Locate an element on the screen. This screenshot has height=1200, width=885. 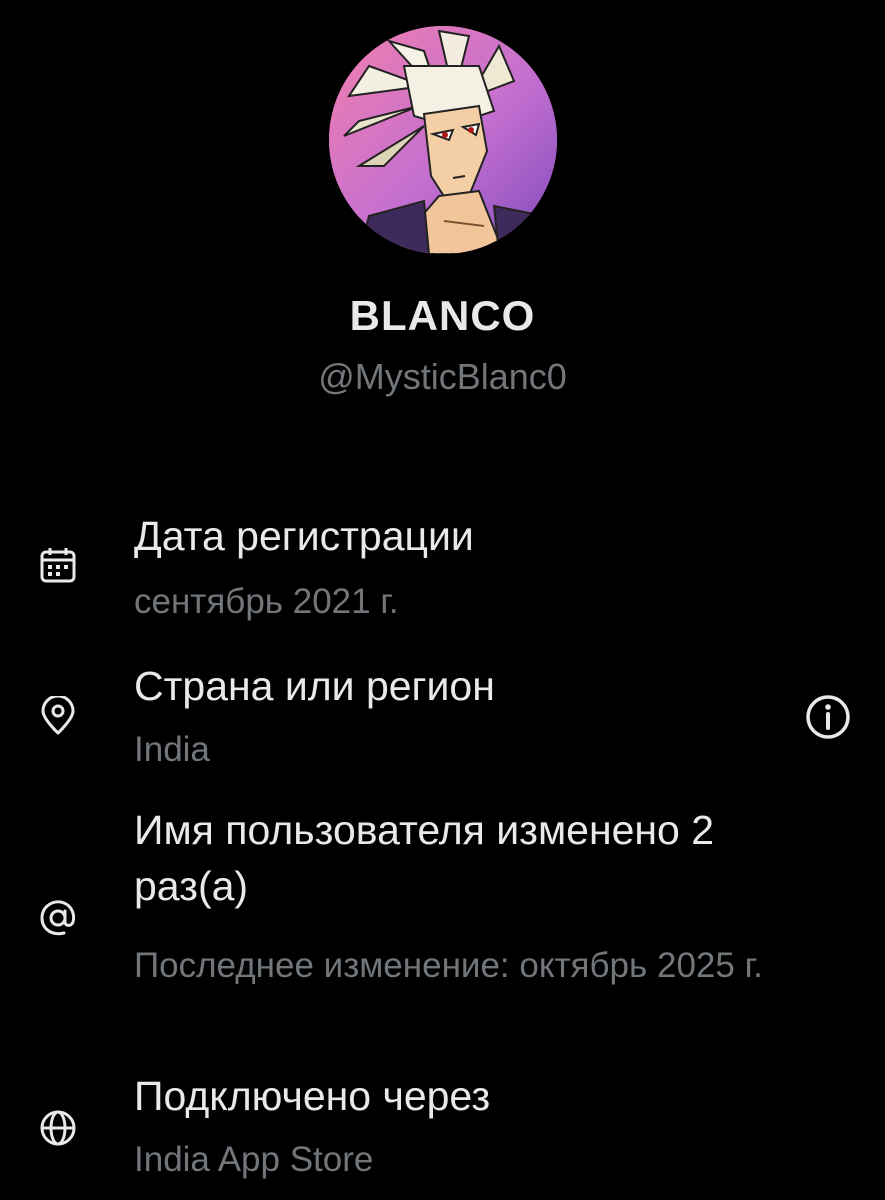
country-info-button is located at coordinates (828, 717).